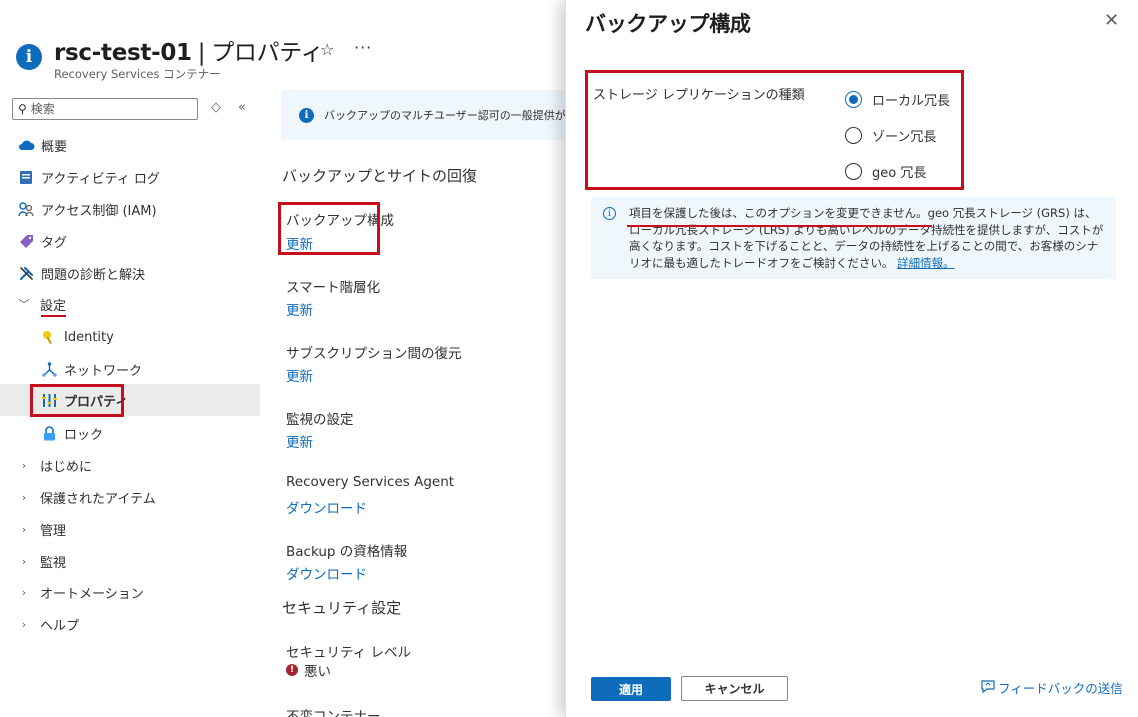 This screenshot has width=1138, height=717. What do you see at coordinates (374, 354) in the screenshot?
I see `cross-subscription-restore-title: サブスクリプション間の復元` at bounding box center [374, 354].